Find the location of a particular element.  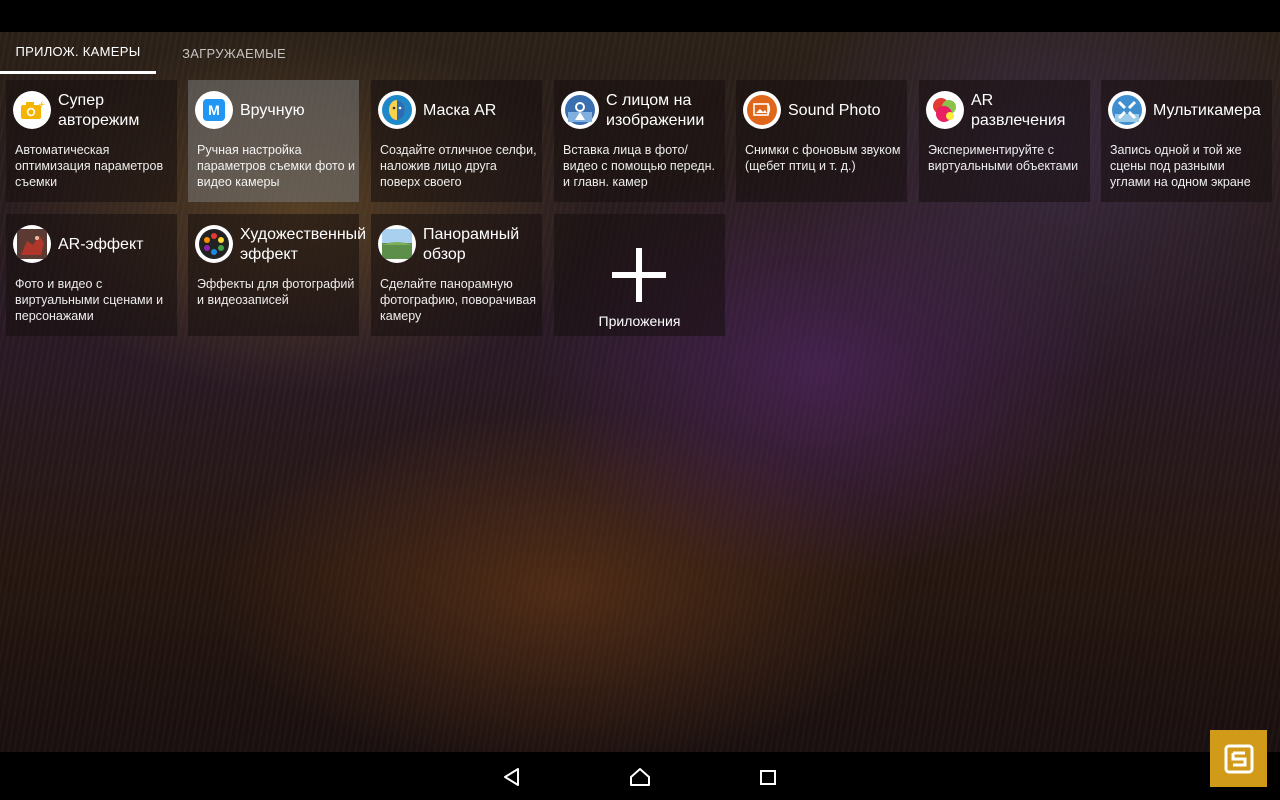

navigation-bar is located at coordinates (640, 776).